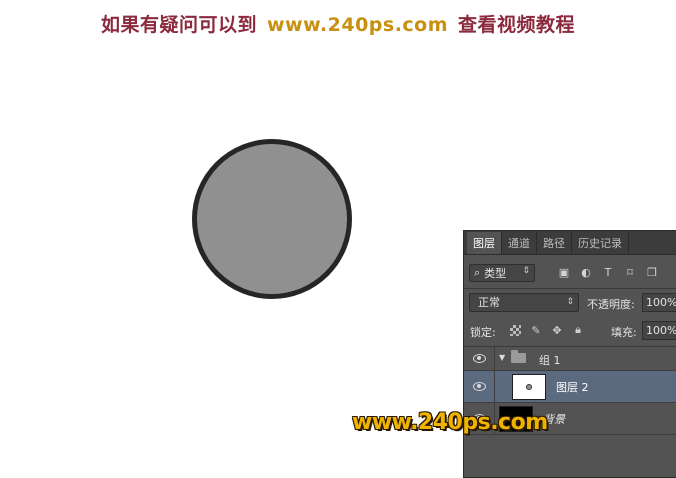 The width and height of the screenshot is (676, 478). Describe the element at coordinates (570, 359) in the screenshot. I see `layer-row-group-1: ▼ 组 1` at that location.